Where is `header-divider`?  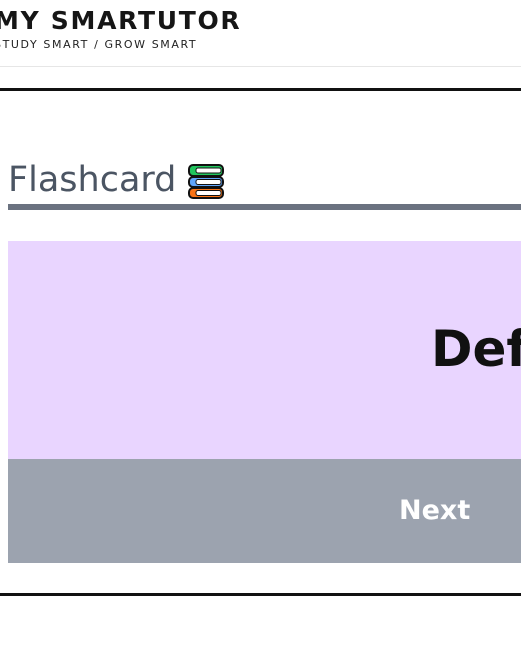
header-divider is located at coordinates (260, 66).